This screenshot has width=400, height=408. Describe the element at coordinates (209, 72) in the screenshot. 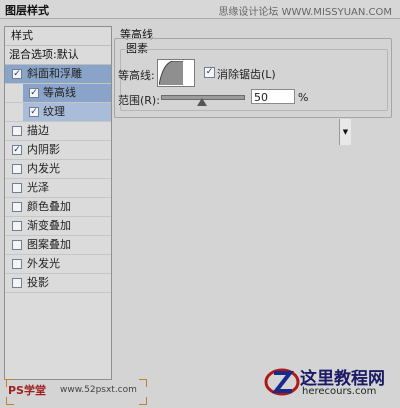

I see `antialias-checkbox: ✓` at that location.